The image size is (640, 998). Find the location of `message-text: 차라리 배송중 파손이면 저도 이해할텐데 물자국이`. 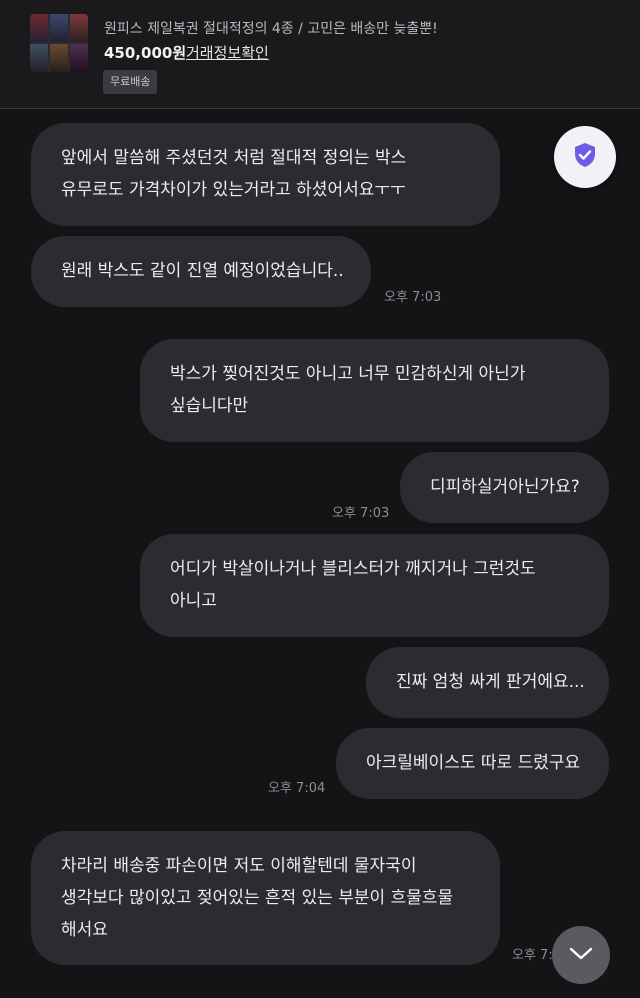

message-text: 차라리 배송중 파손이면 저도 이해할텐데 물자국이 is located at coordinates (239, 866).